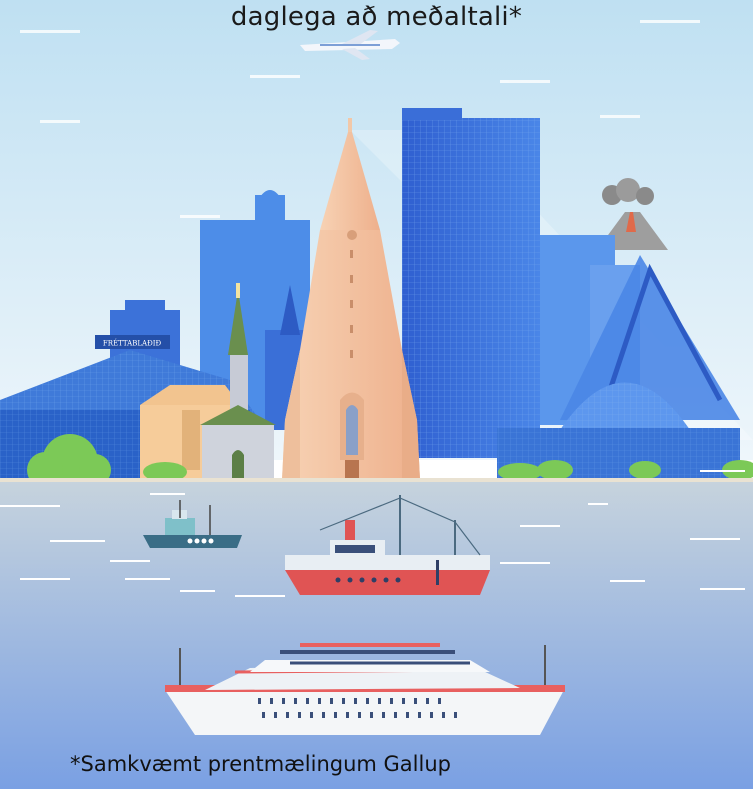 This screenshot has height=789, width=753. I want to click on newspaper-sign: FRÉTTABLAÐIÐ, so click(132, 342).